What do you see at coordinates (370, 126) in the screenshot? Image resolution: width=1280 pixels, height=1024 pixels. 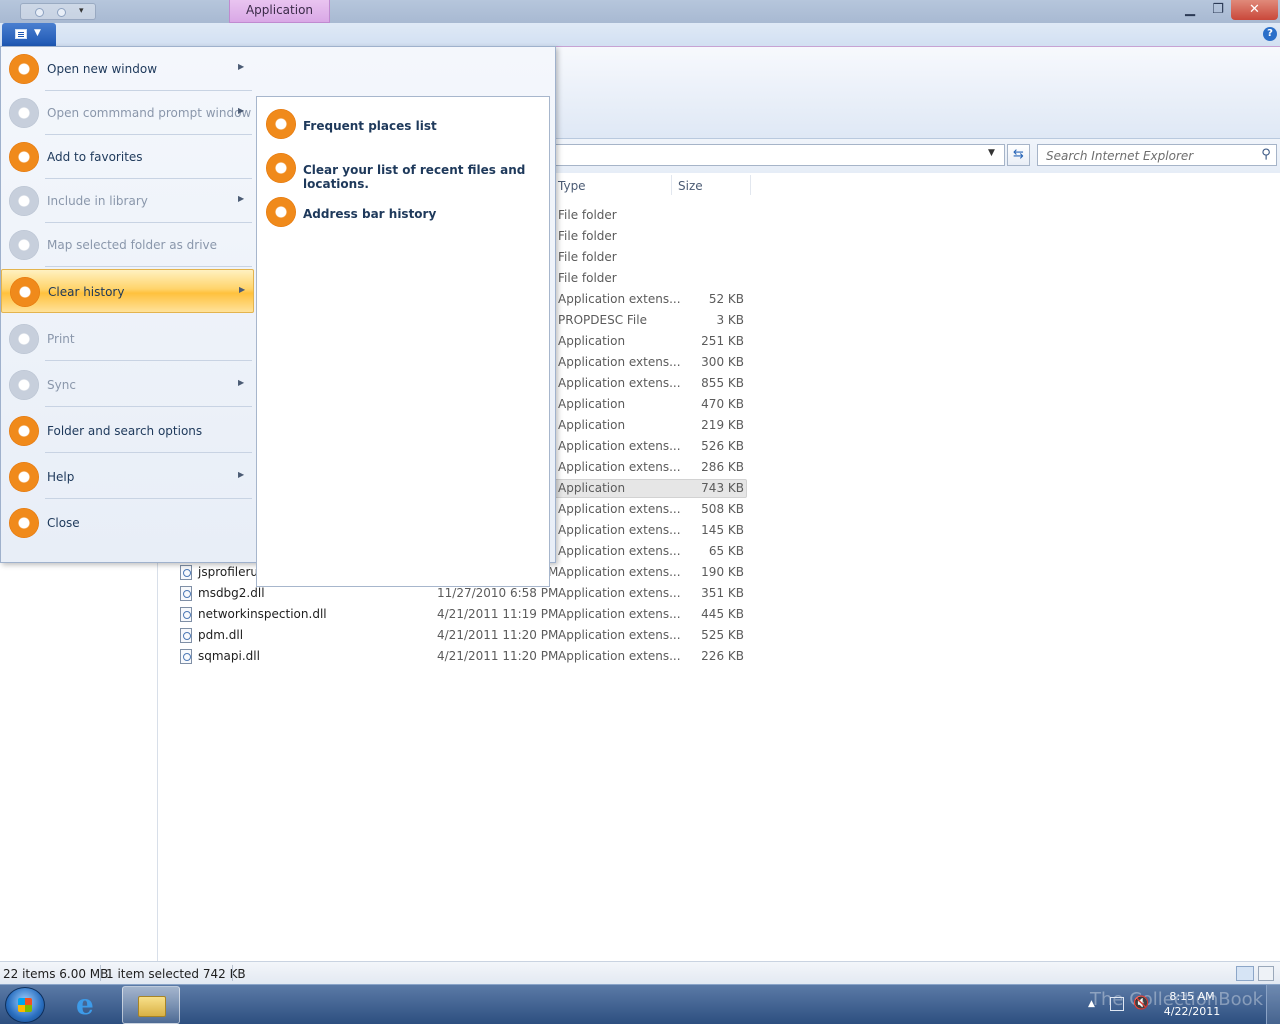 I see `submenu-item-label: Frequent places list` at bounding box center [370, 126].